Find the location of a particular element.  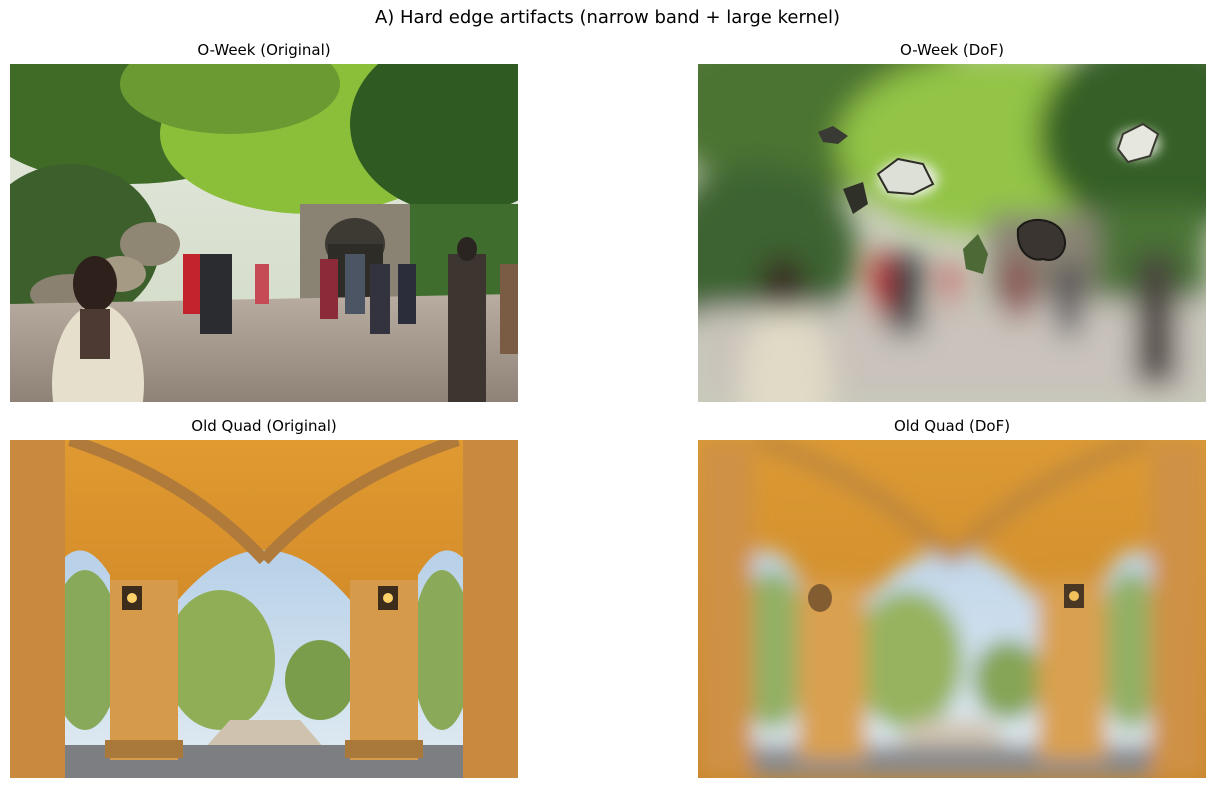

panel-title-oldquad-dof: Old Quad (DoF) is located at coordinates (952, 426).